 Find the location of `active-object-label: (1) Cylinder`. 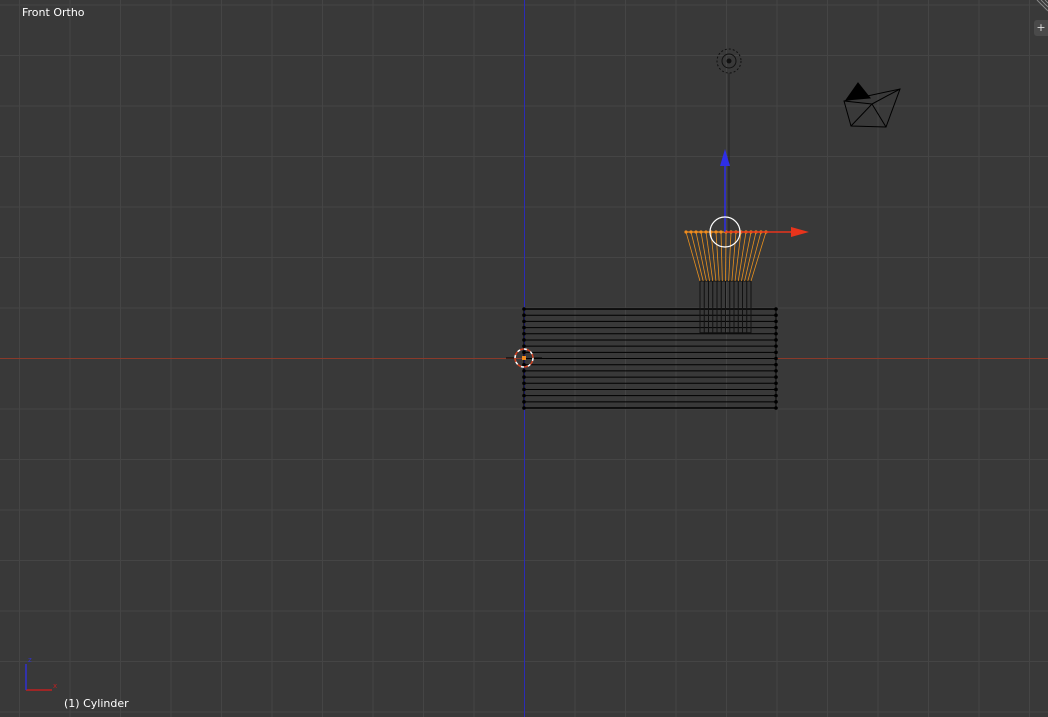

active-object-label: (1) Cylinder is located at coordinates (96, 703).